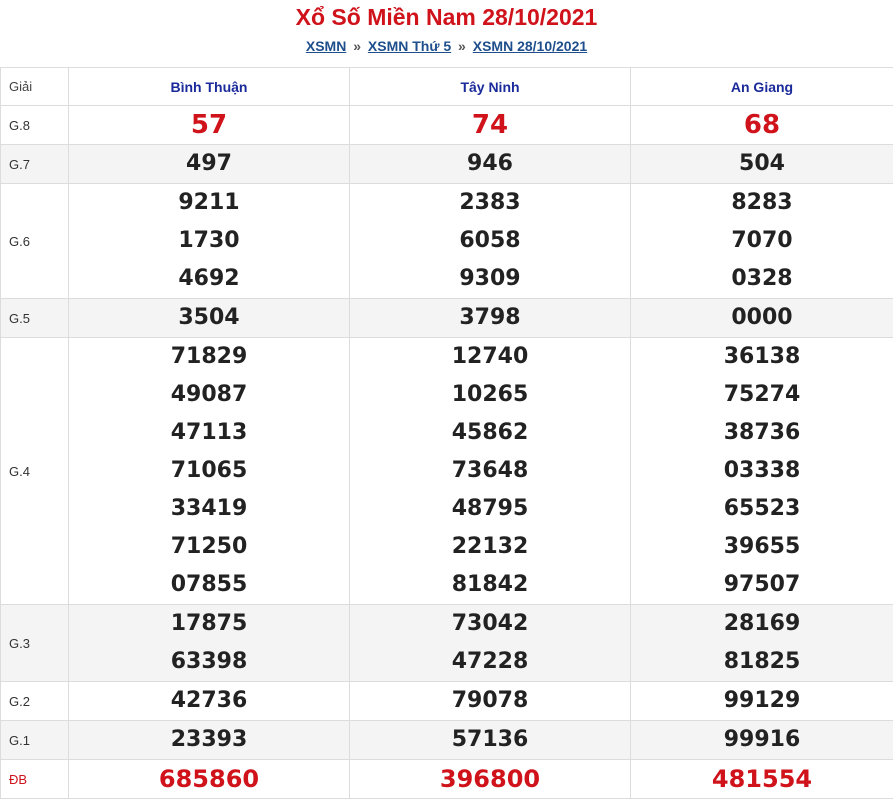 The height and width of the screenshot is (800, 893). What do you see at coordinates (209, 546) in the screenshot?
I see `prize-number: 71250` at bounding box center [209, 546].